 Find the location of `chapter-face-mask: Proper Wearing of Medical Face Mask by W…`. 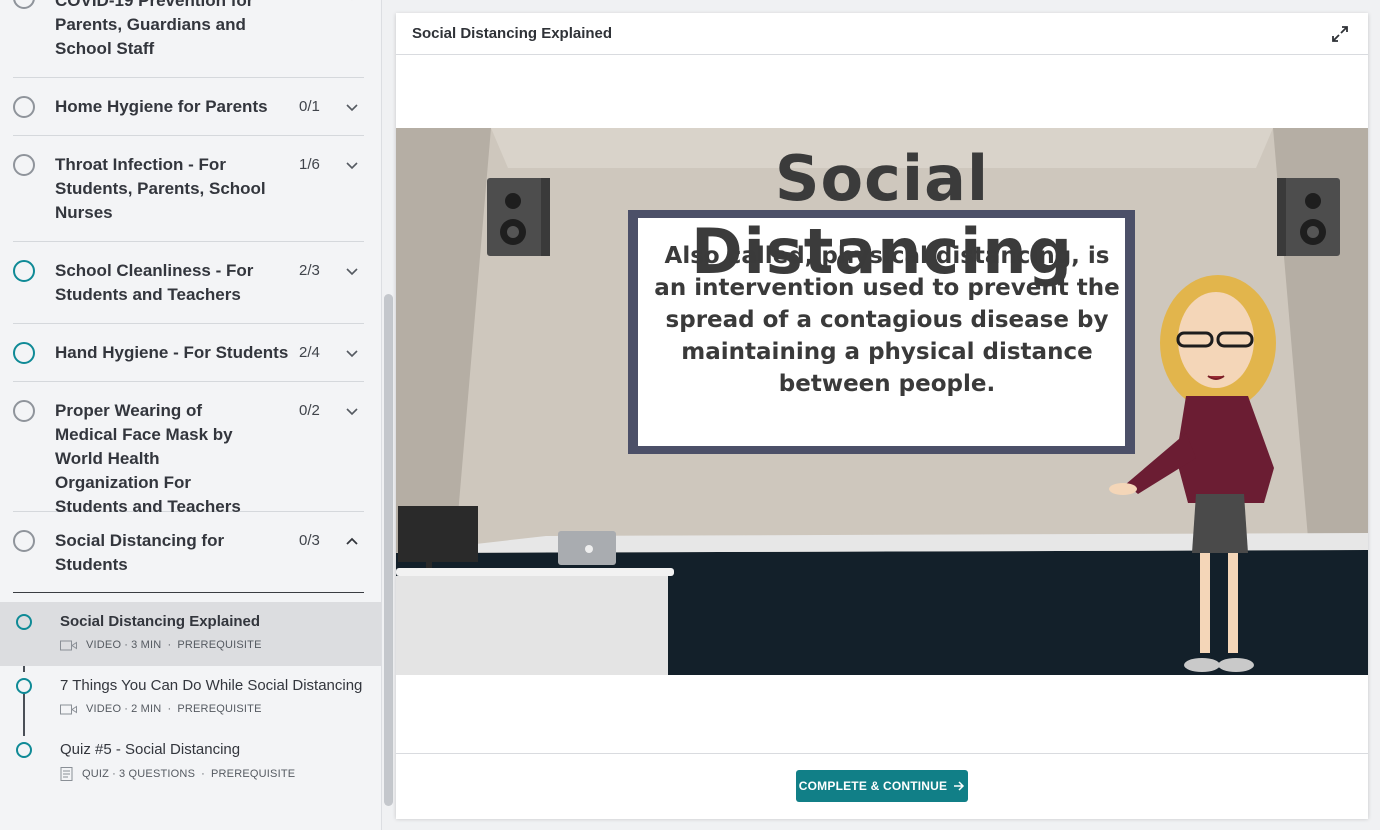

chapter-face-mask: Proper Wearing of Medical Face Mask by W… is located at coordinates (188, 449).